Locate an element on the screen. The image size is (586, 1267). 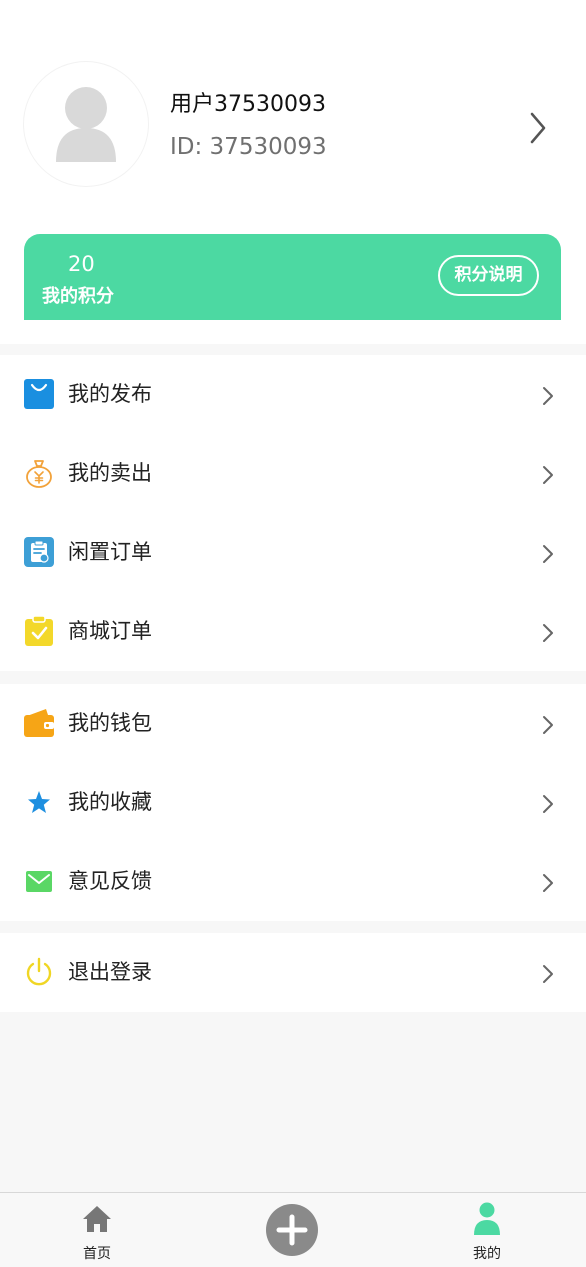
home-icon is located at coordinates (97, 1219).